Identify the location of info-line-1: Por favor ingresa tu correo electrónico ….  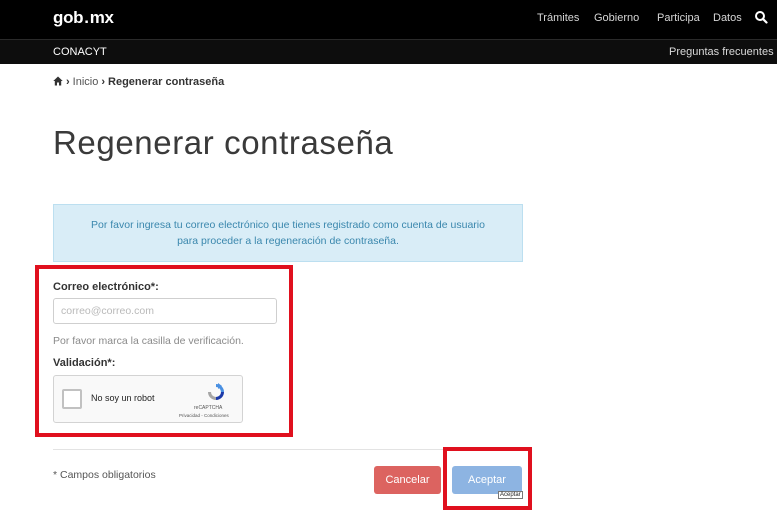
(288, 225).